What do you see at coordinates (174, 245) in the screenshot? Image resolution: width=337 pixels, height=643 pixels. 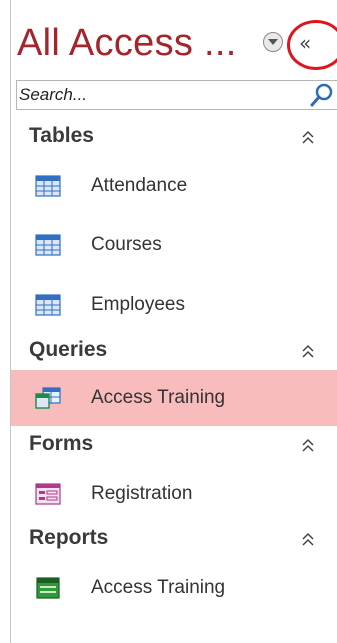 I see `nav-item-courses: Courses` at bounding box center [174, 245].